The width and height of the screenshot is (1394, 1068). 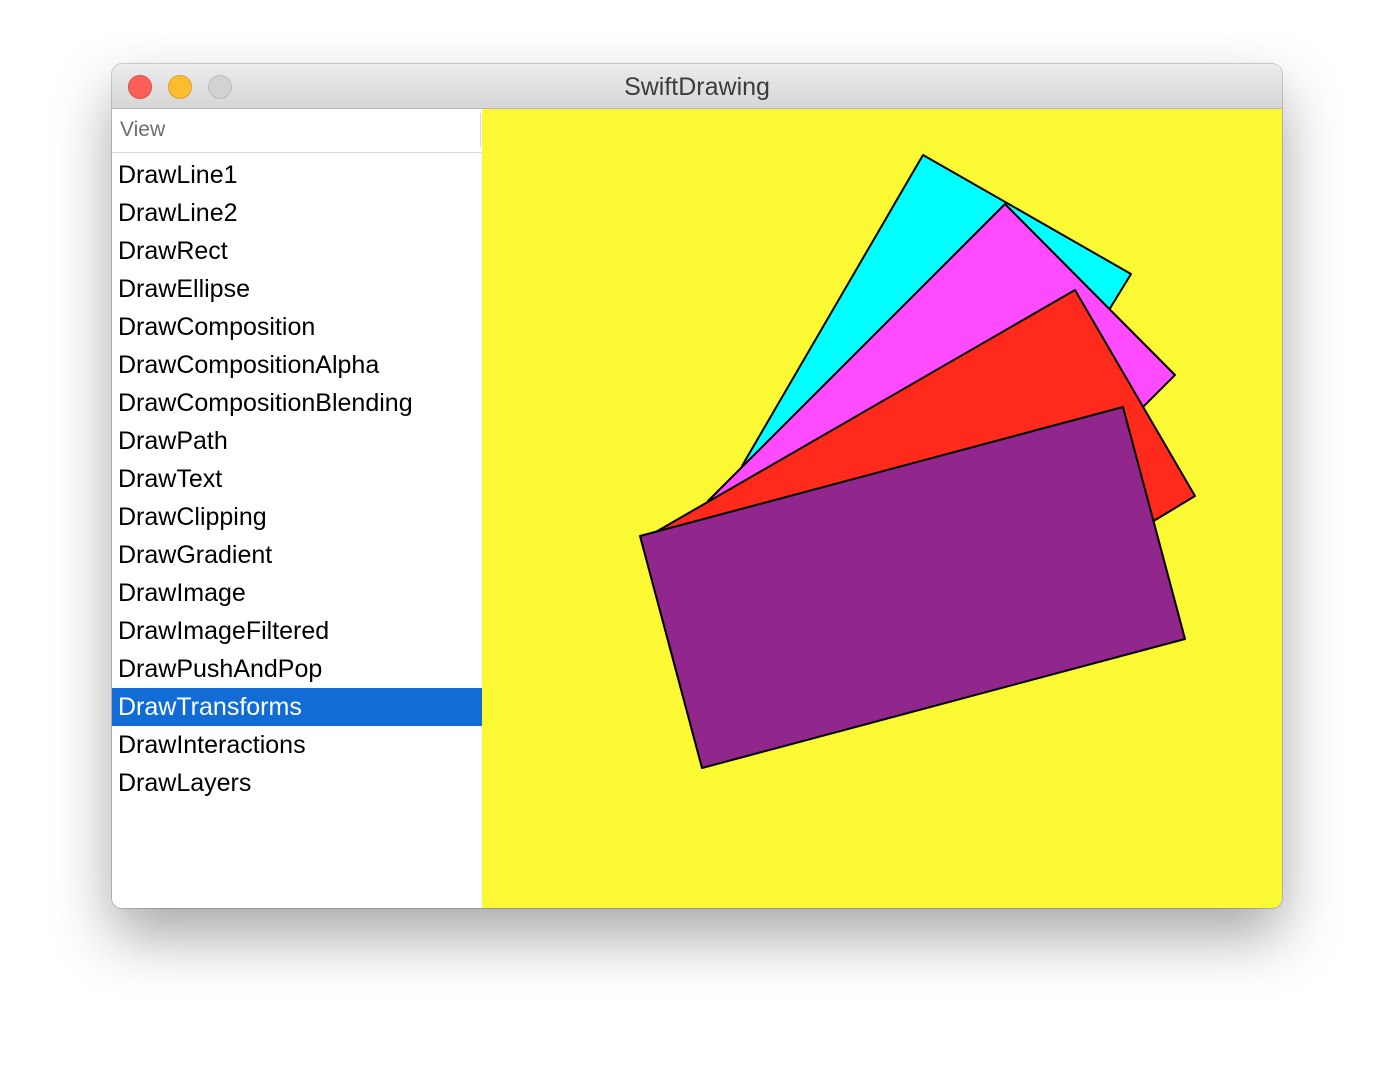 What do you see at coordinates (297, 631) in the screenshot?
I see `list-item: DrawImageFiltered` at bounding box center [297, 631].